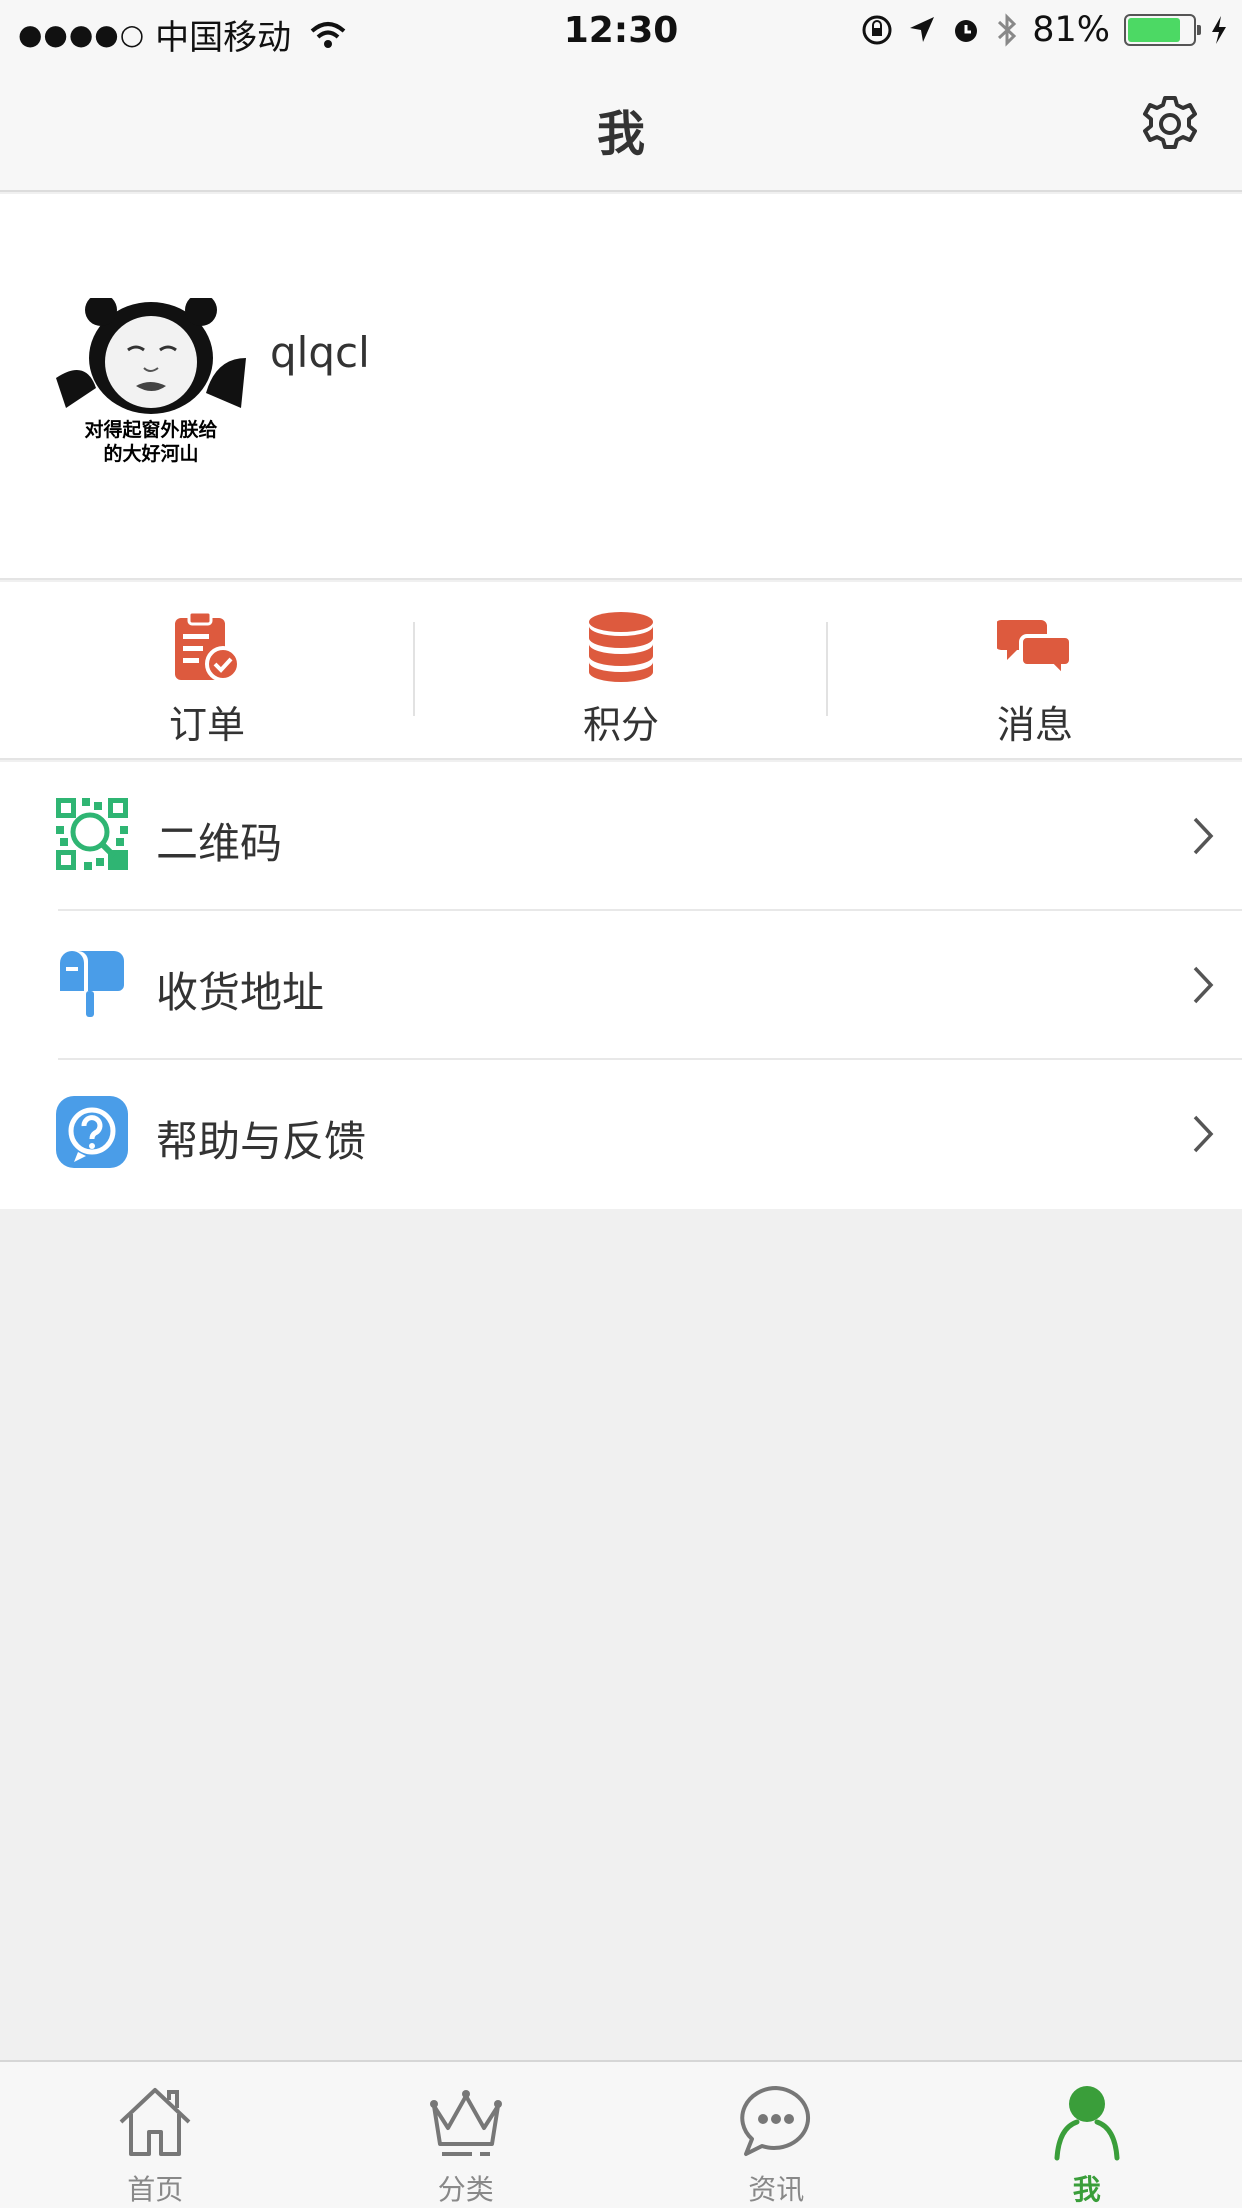 This screenshot has width=1242, height=2208. What do you see at coordinates (151, 354) in the screenshot?
I see `panda-meme-avatar` at bounding box center [151, 354].